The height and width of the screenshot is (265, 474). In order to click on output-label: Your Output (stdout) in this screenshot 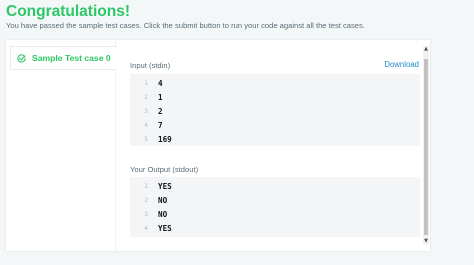, I will do `click(164, 169)`.